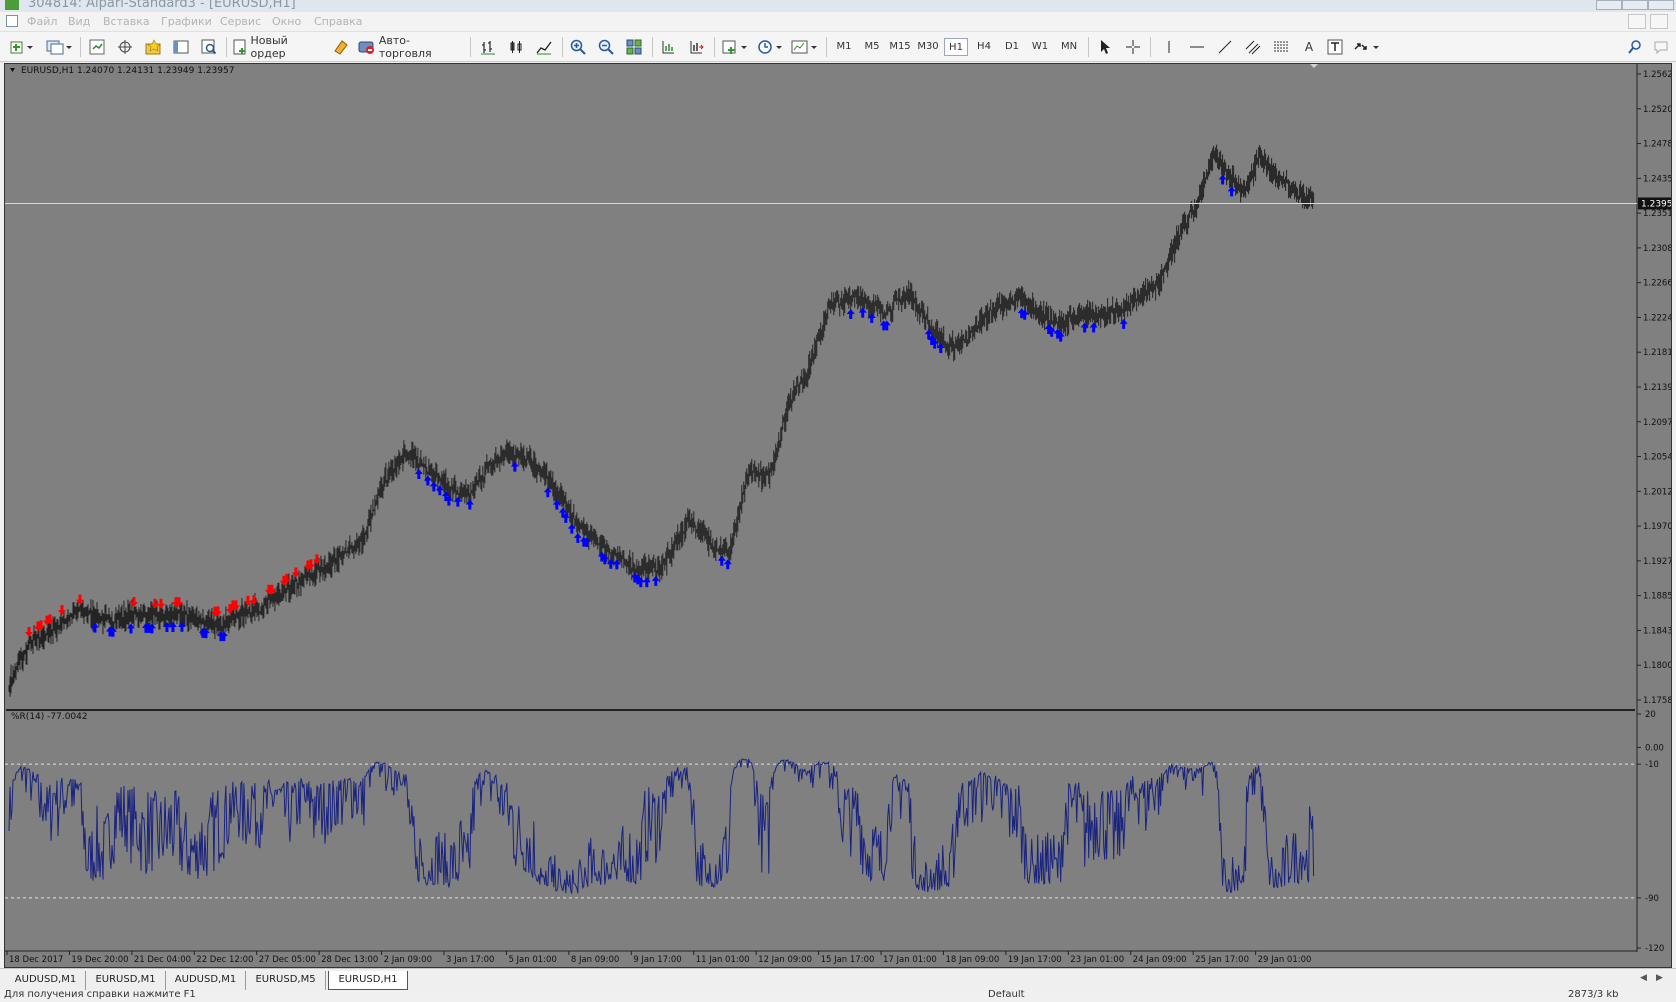  What do you see at coordinates (1133, 47) in the screenshot?
I see `crosshair-button` at bounding box center [1133, 47].